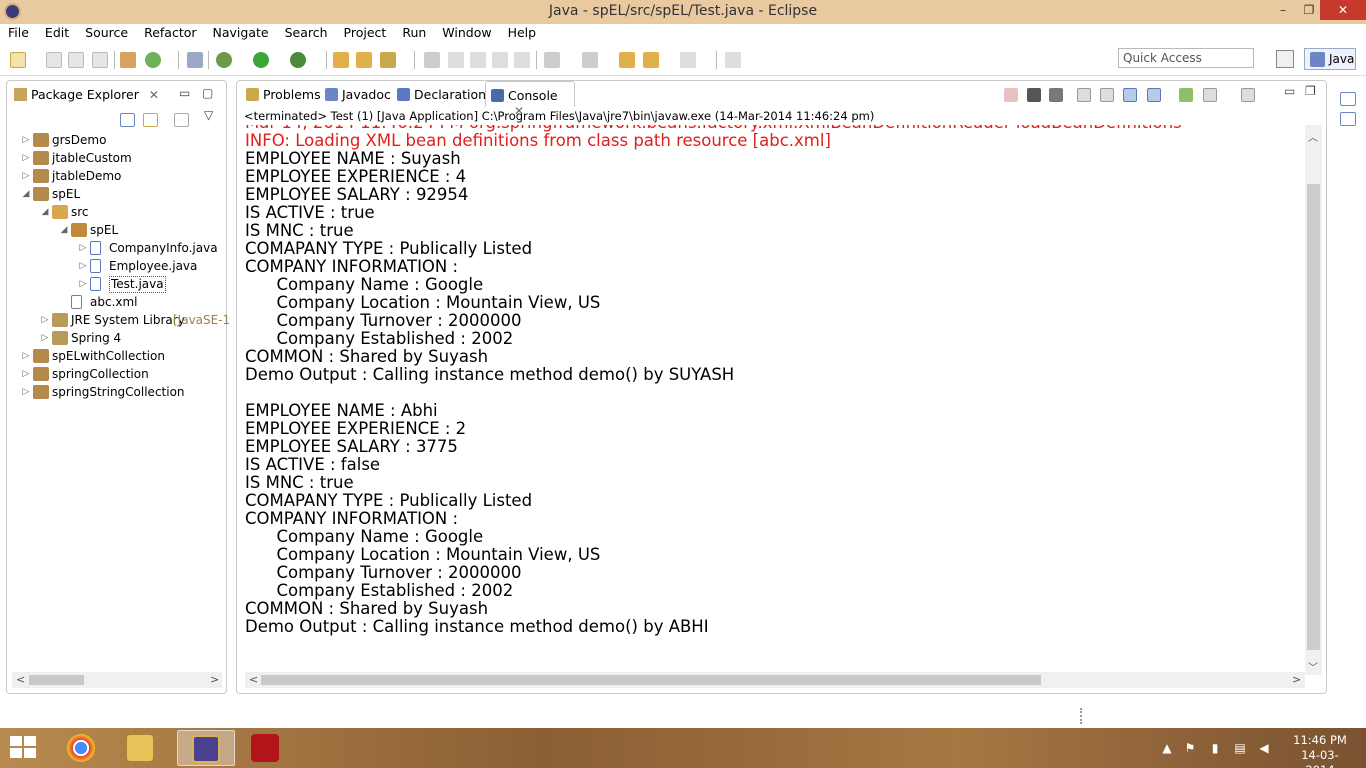  What do you see at coordinates (1313, 666) in the screenshot?
I see `scroll-down-icon: ﹀` at bounding box center [1313, 666].